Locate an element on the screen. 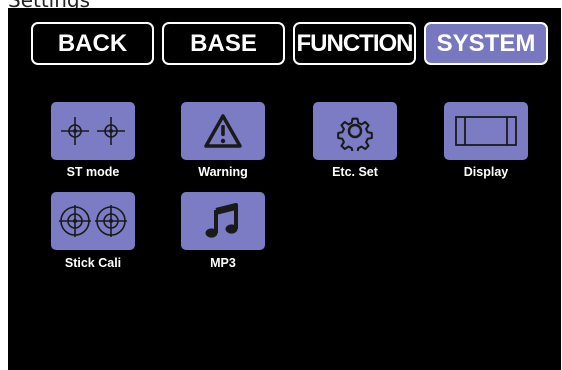 The height and width of the screenshot is (370, 562). crosshair-pair-icon is located at coordinates (93, 131).